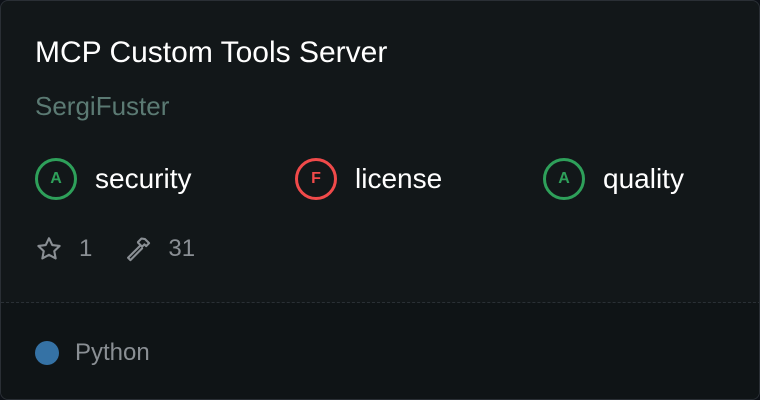 Image resolution: width=760 pixels, height=400 pixels. What do you see at coordinates (49, 248) in the screenshot?
I see `star-icon` at bounding box center [49, 248].